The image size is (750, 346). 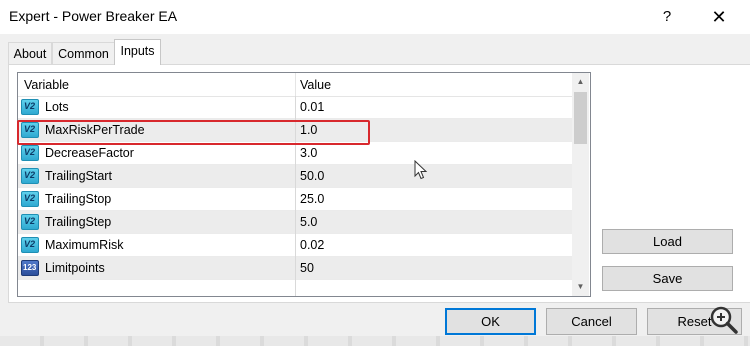 I want to click on grid-header: Variable Value, so click(x=295, y=85).